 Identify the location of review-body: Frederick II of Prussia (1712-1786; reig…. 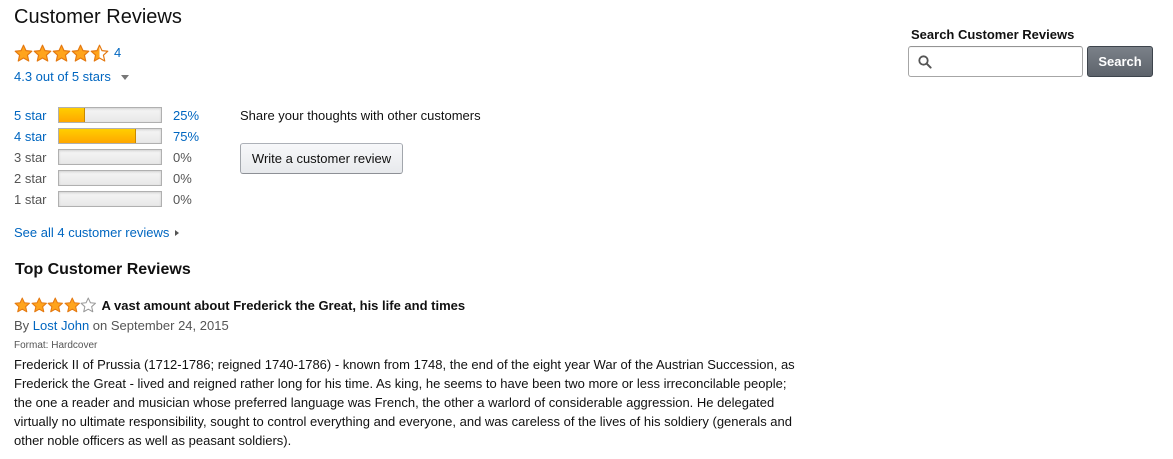
(411, 402).